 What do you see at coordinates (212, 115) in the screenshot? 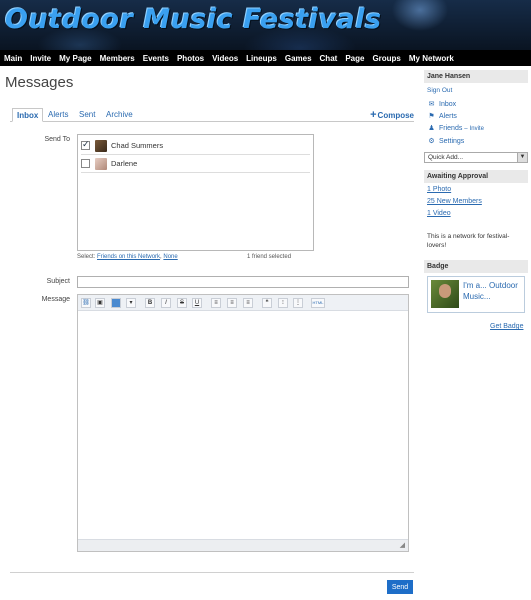
I see `message-tabs: Inbox Alerts Sent Archive +Compose` at bounding box center [212, 115].